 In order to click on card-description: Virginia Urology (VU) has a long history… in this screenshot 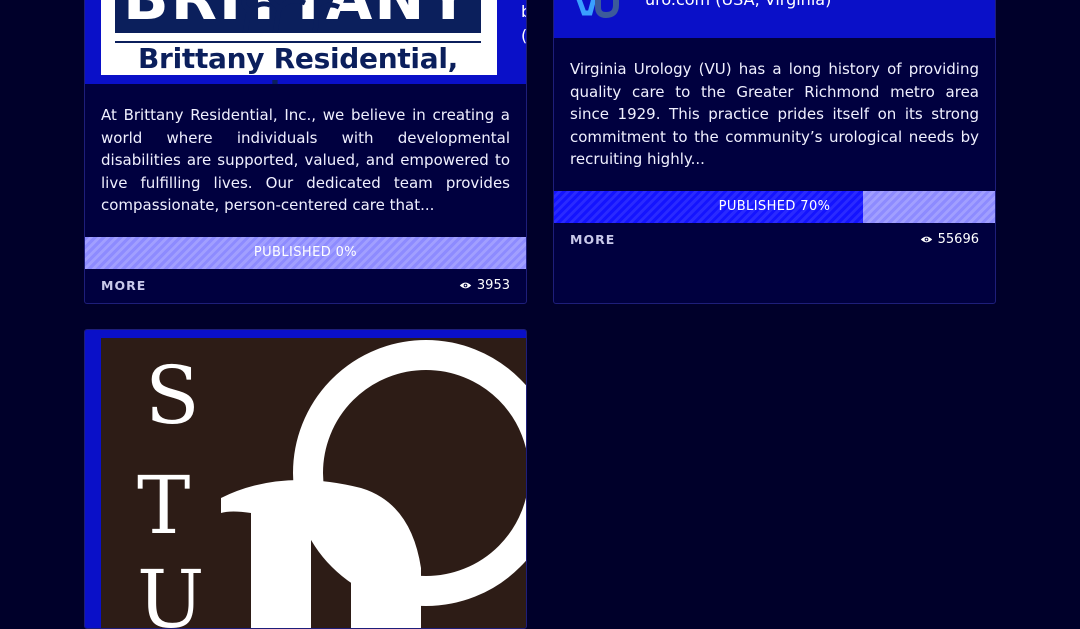, I will do `click(774, 114)`.